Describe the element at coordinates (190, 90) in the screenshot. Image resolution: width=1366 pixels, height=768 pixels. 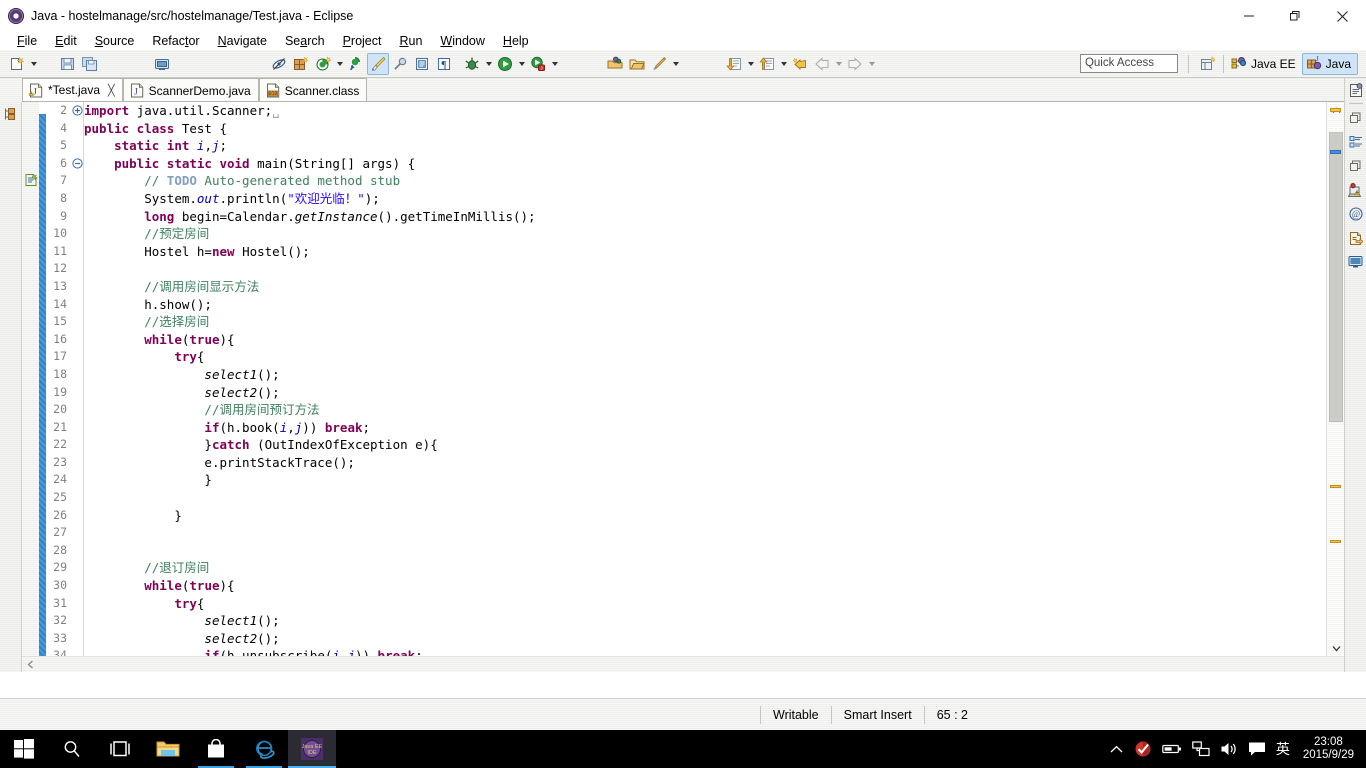
I see `editor-tab-1: J ScannerDemo.java` at that location.